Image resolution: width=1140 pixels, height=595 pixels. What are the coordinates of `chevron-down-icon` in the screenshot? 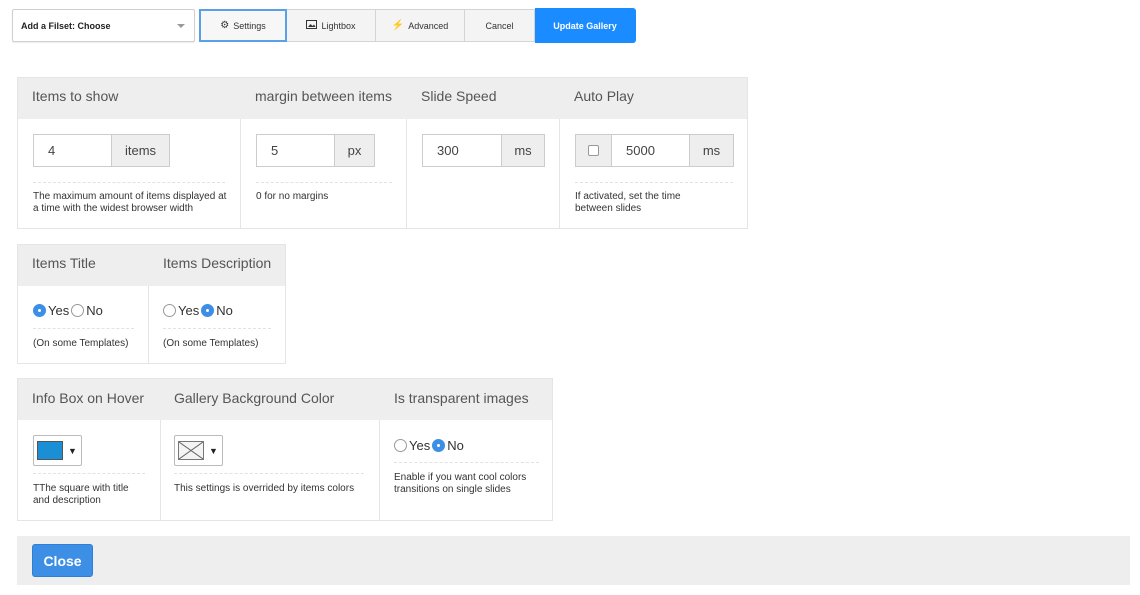 It's located at (181, 26).